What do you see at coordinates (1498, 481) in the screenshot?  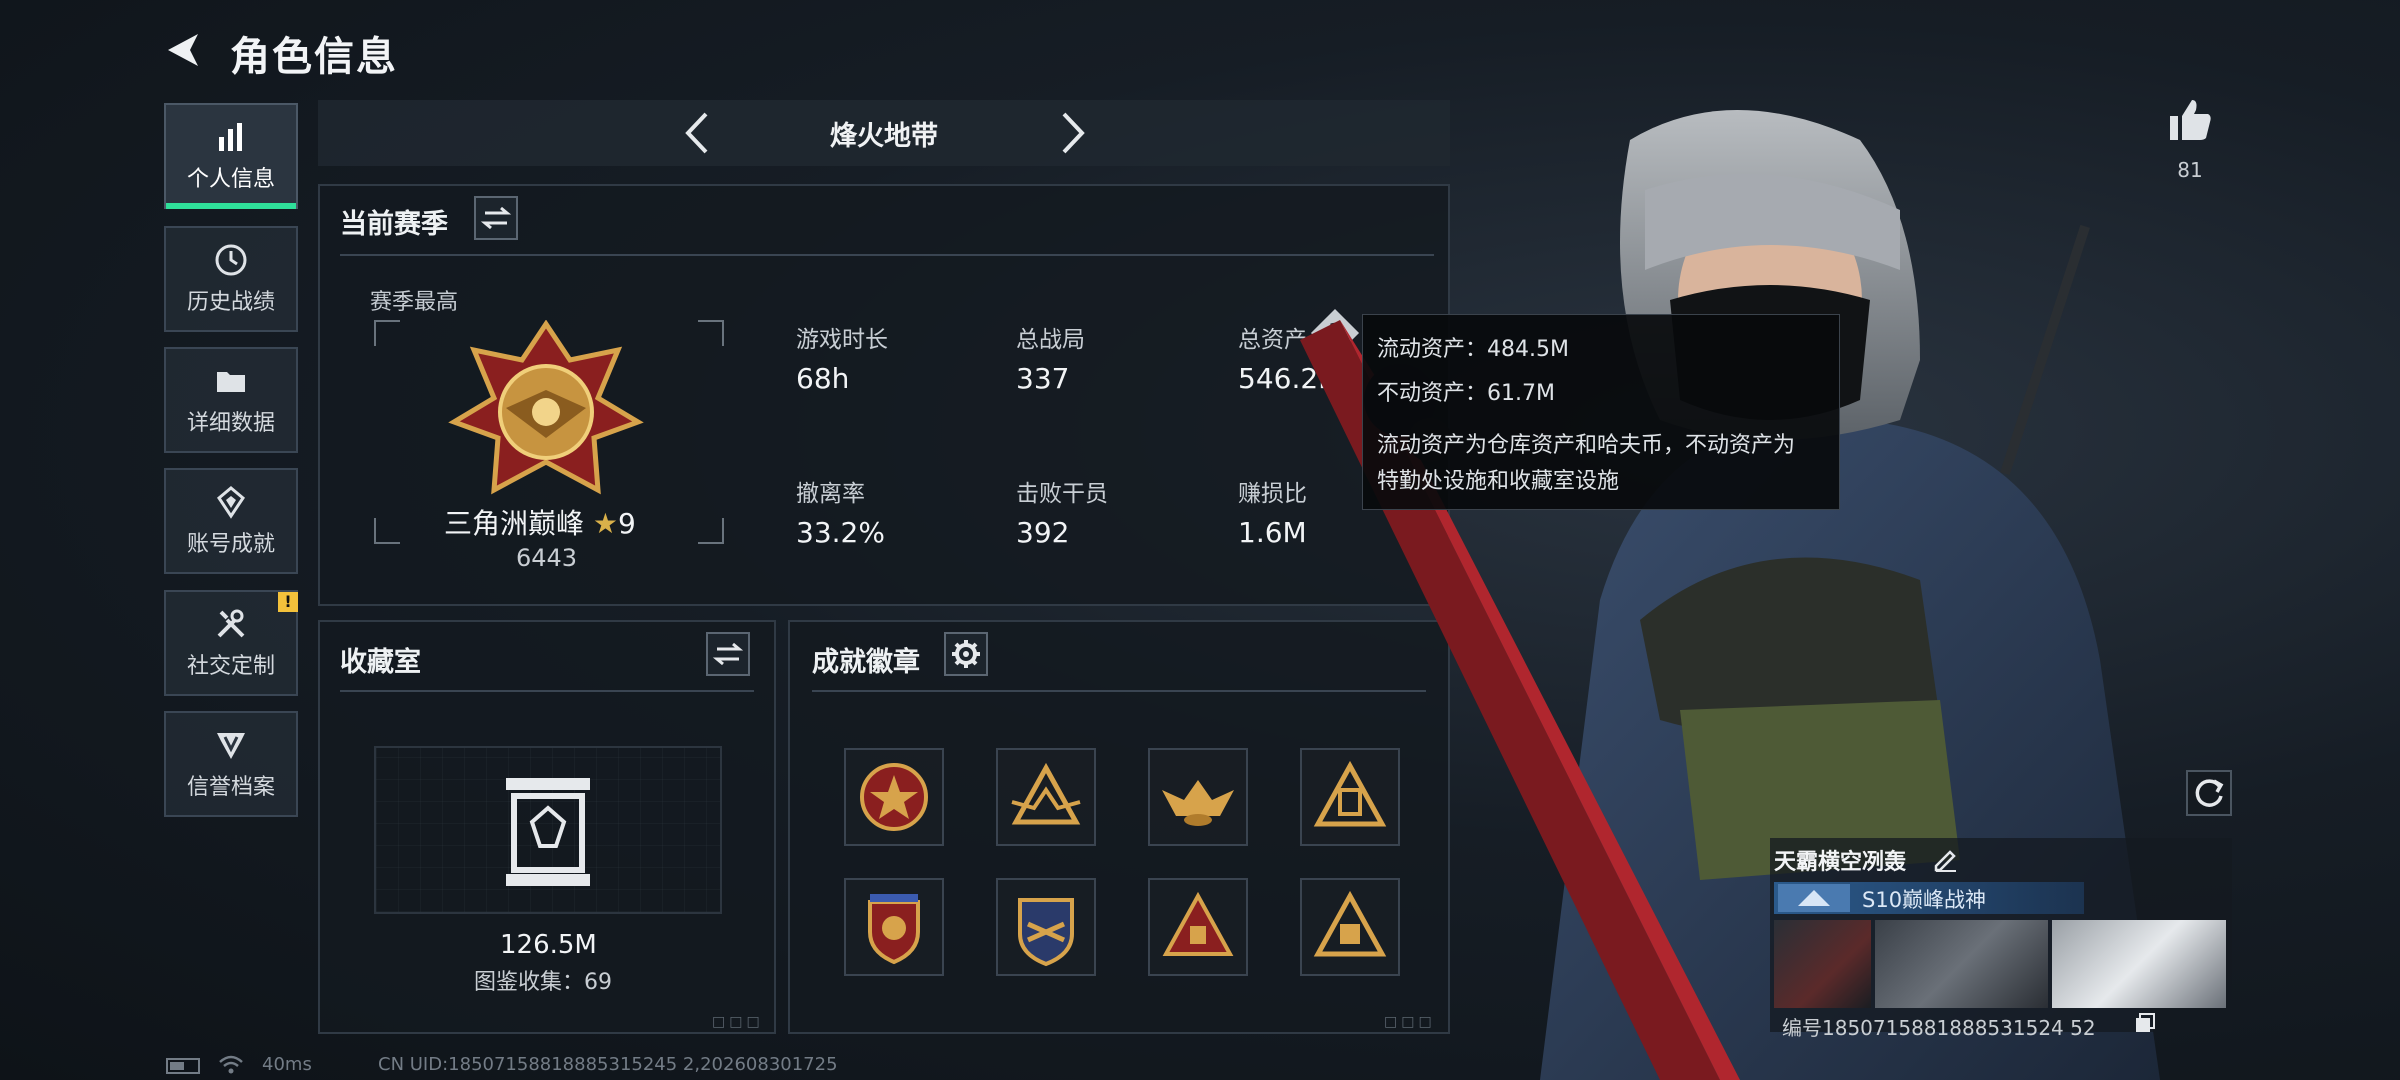 I see `tooltip-description: 特勤处设施和收藏室设施` at bounding box center [1498, 481].